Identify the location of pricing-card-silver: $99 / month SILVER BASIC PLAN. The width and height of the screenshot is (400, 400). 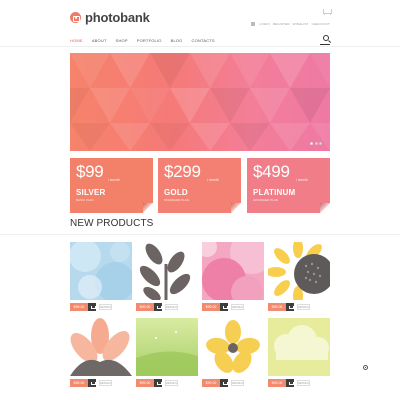
(111, 185).